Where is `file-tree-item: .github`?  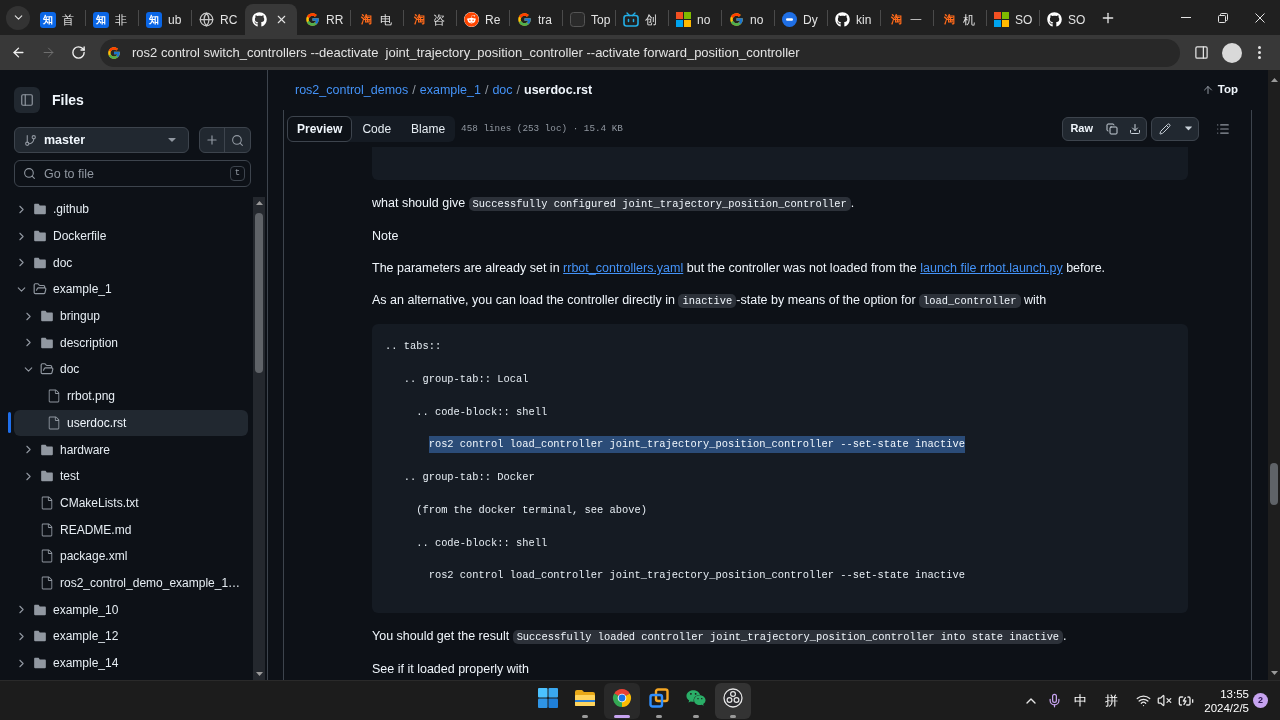 file-tree-item: .github is located at coordinates (131, 209).